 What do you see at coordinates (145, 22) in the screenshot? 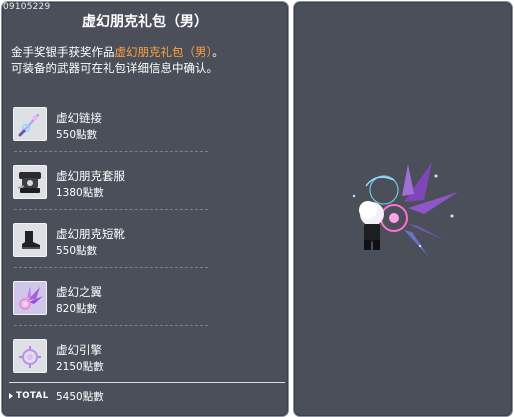
I see `package-title: 虚幻朋克礼包（男）` at bounding box center [145, 22].